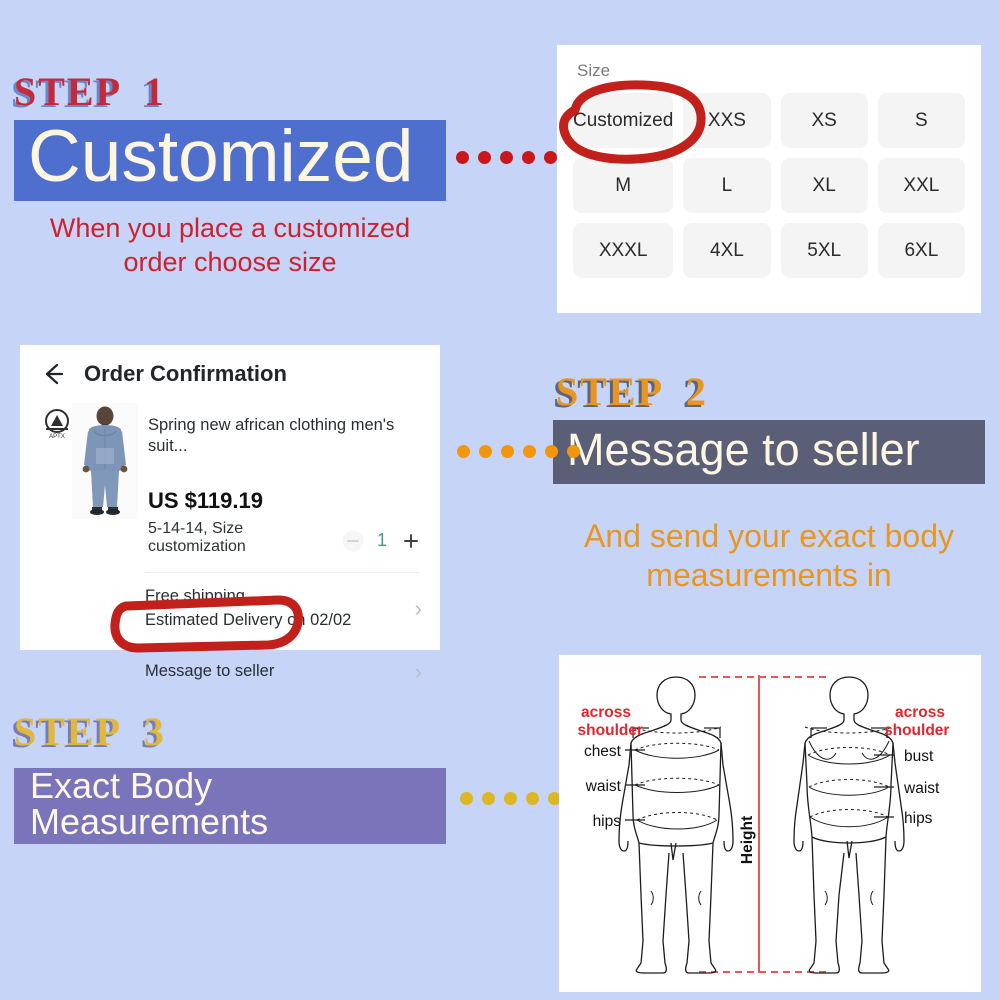 This screenshot has height=1000, width=1000. I want to click on order-card-title: Order Confirmation, so click(185, 373).